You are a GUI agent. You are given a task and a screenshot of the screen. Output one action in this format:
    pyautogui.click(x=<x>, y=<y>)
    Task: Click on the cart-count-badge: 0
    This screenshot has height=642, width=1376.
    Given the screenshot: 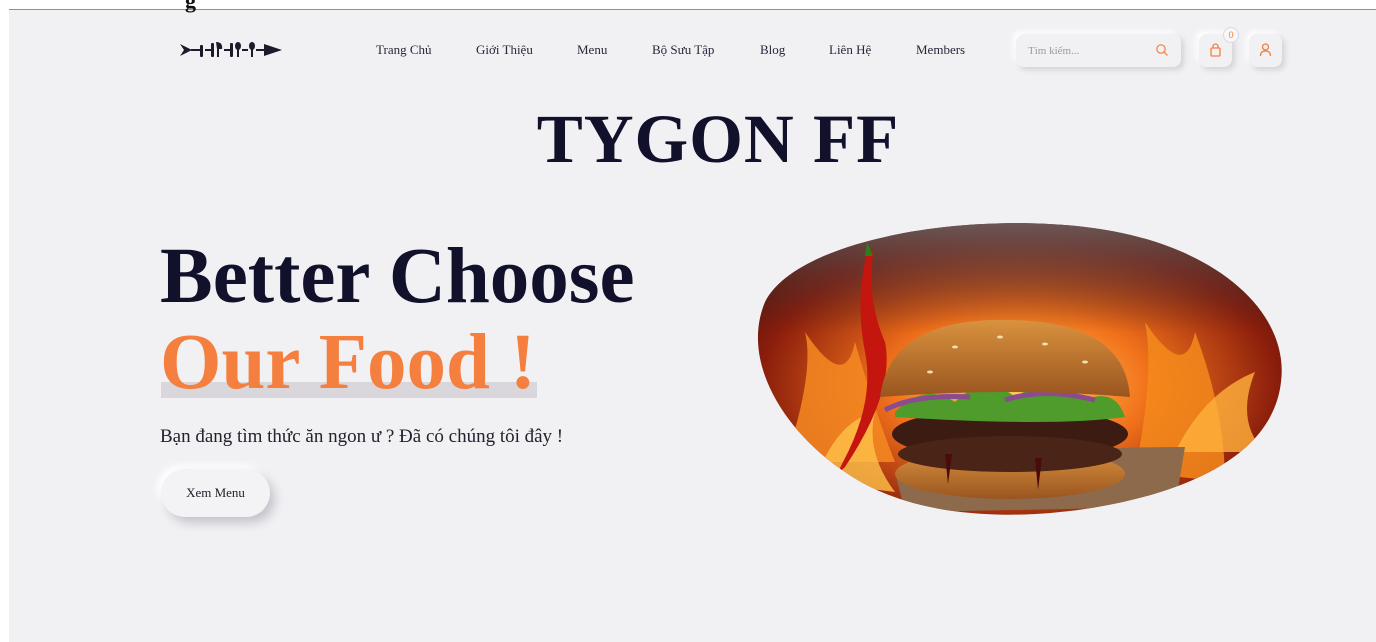 What is the action you would take?
    pyautogui.click(x=1231, y=35)
    